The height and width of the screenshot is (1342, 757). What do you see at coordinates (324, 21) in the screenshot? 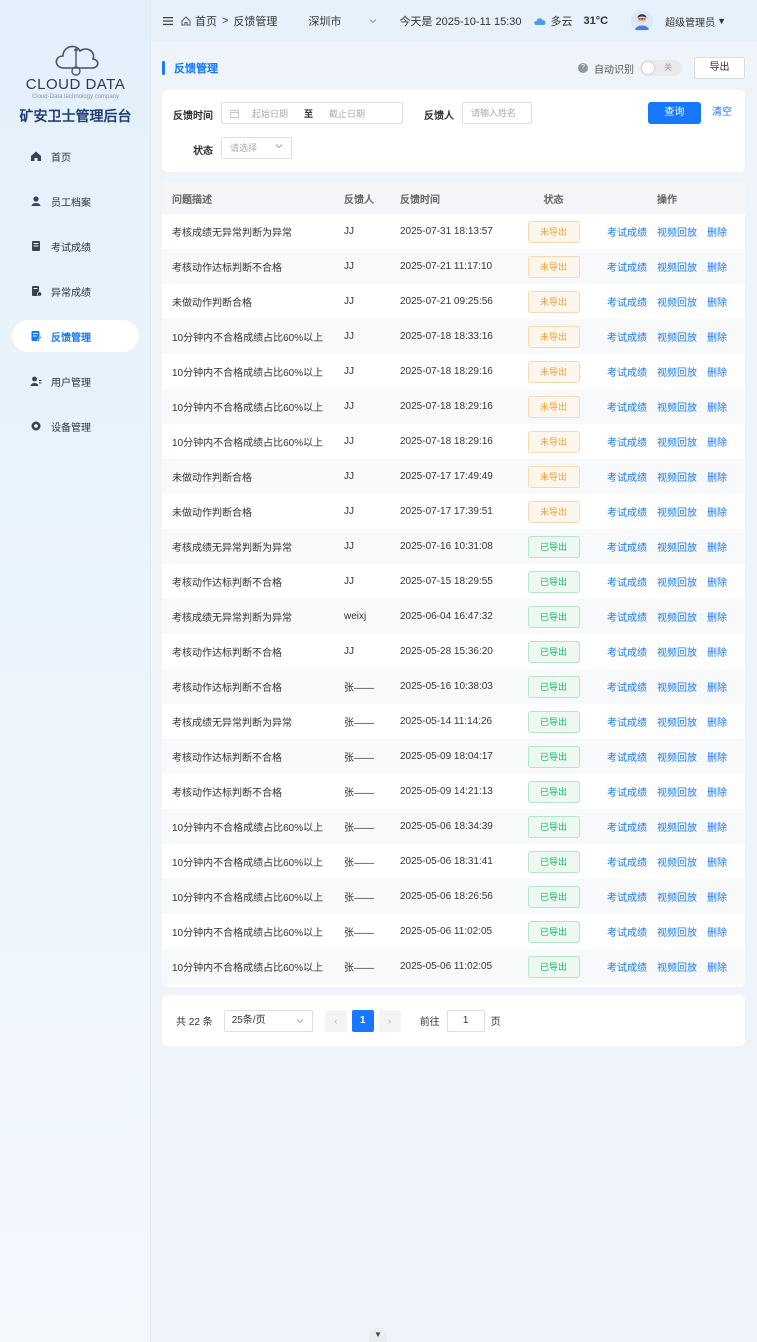
I see `city-select: 深圳市` at bounding box center [324, 21].